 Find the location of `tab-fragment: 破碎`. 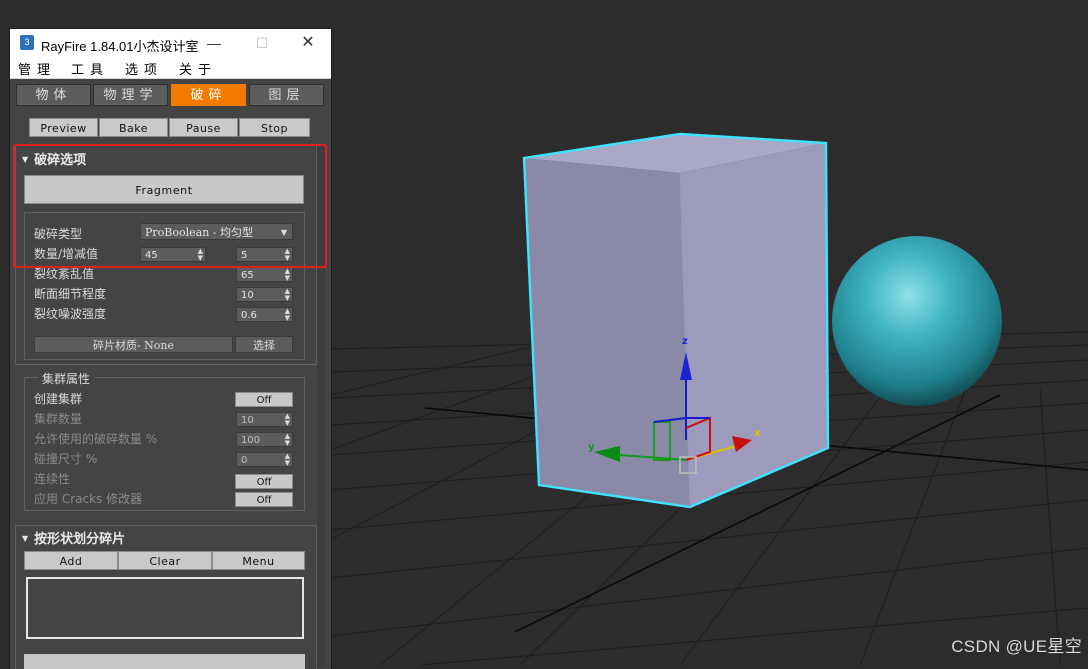

tab-fragment: 破碎 is located at coordinates (208, 95).